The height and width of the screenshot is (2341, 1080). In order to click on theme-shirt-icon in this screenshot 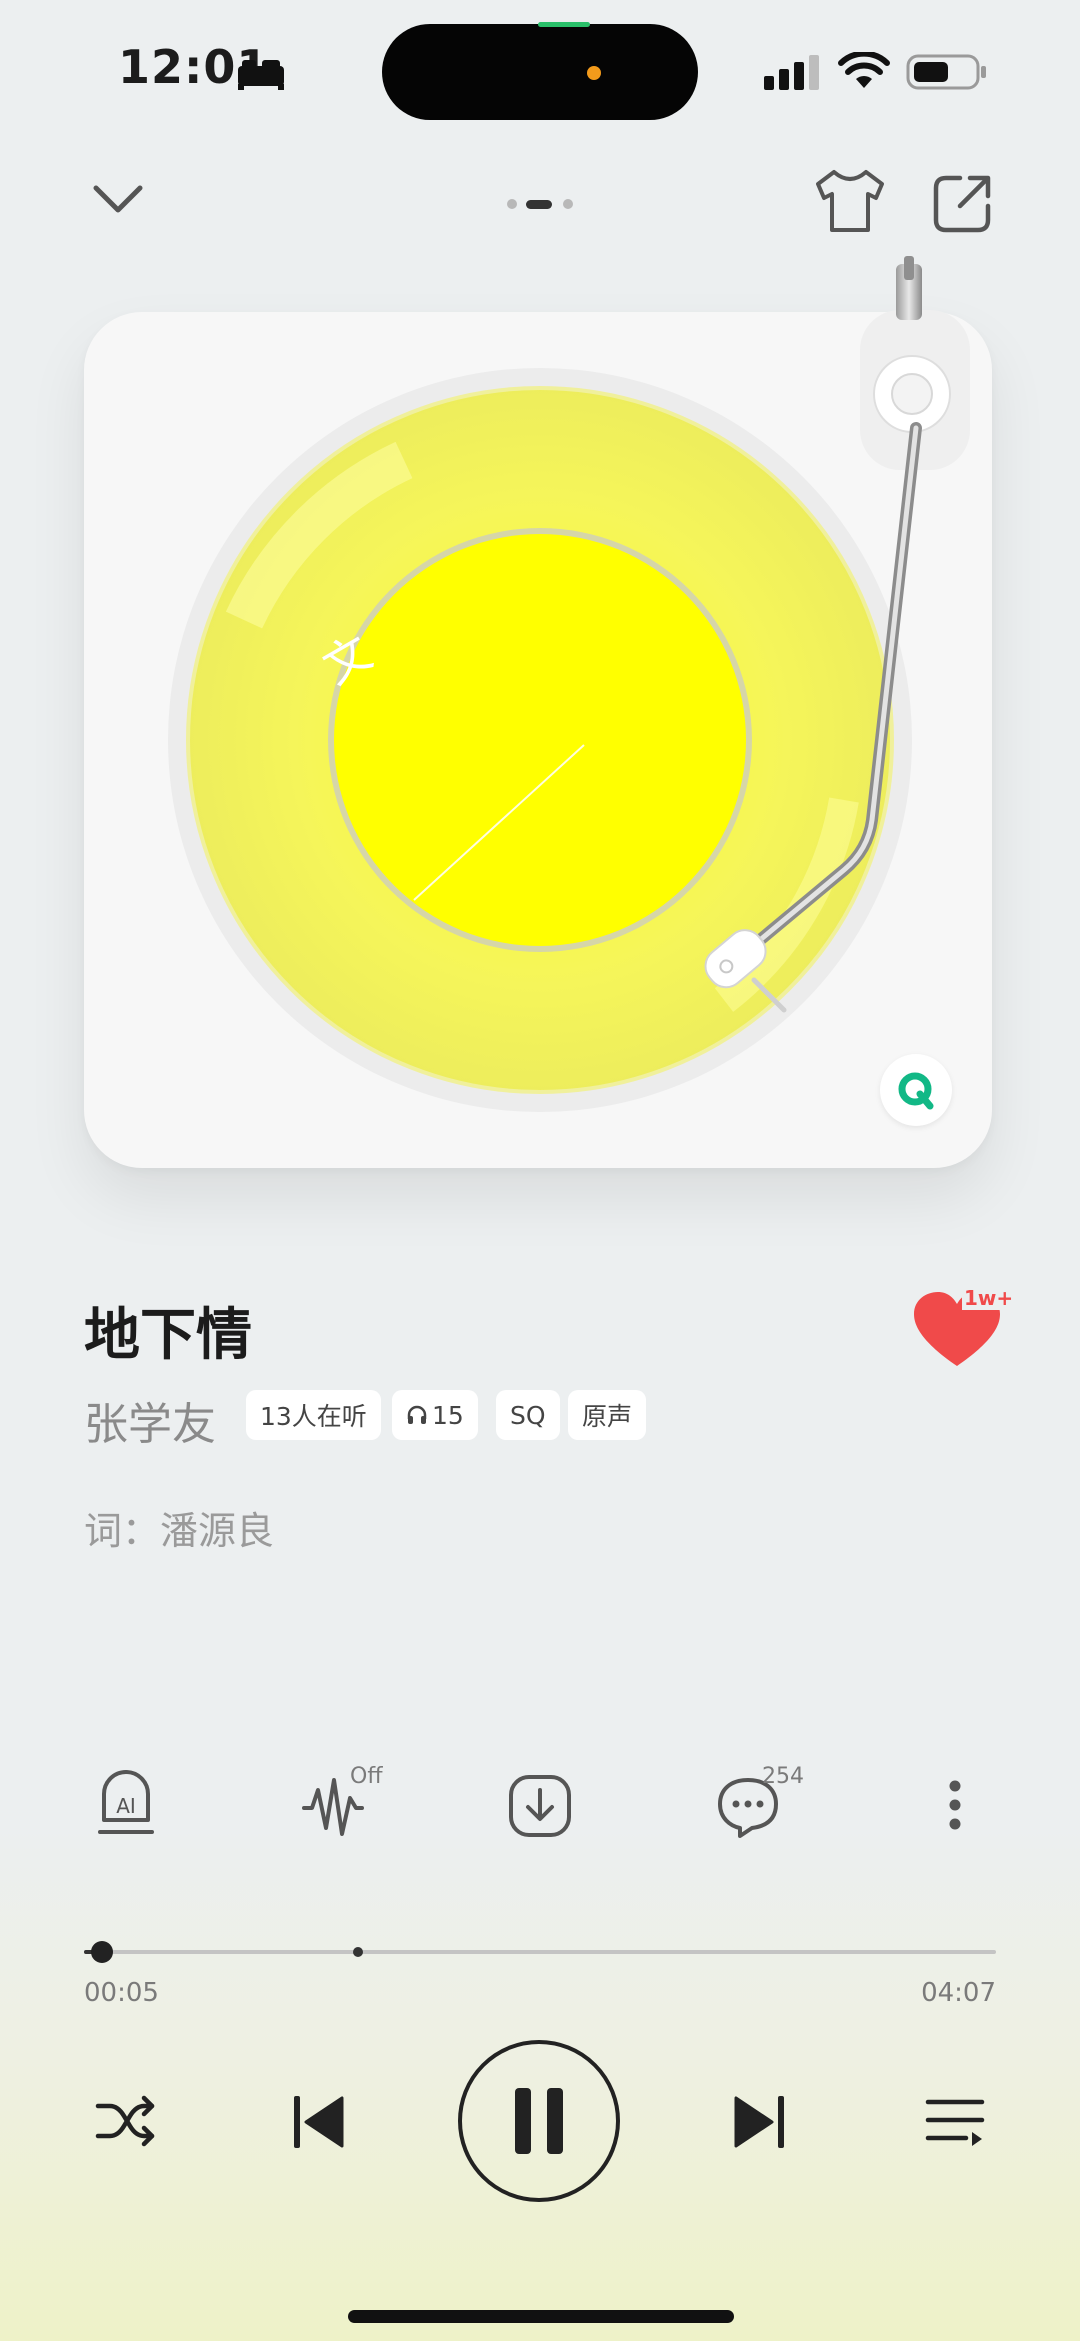, I will do `click(850, 201)`.